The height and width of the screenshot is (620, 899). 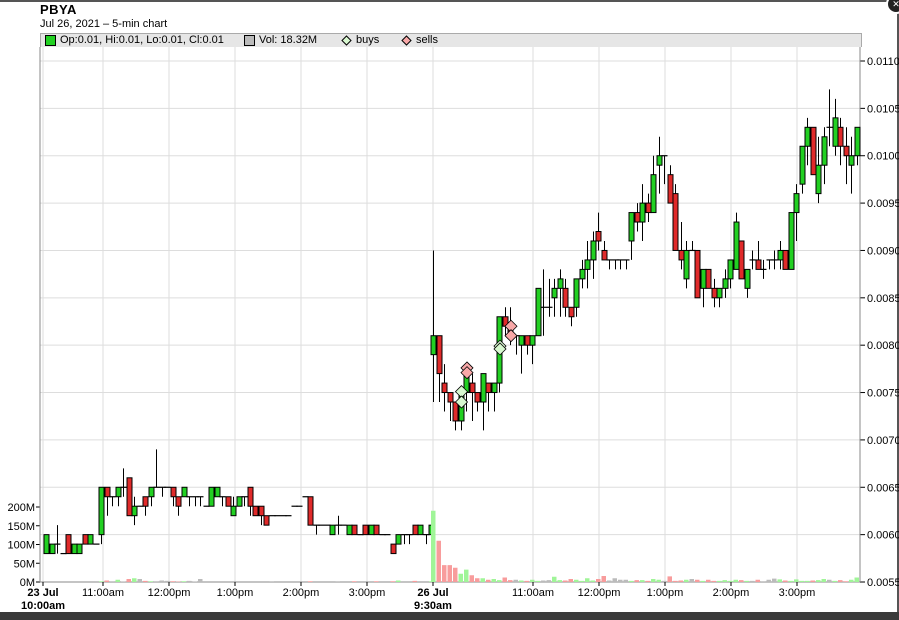 What do you see at coordinates (883, 299) in the screenshot?
I see `price-tick-label: 0.0085` at bounding box center [883, 299].